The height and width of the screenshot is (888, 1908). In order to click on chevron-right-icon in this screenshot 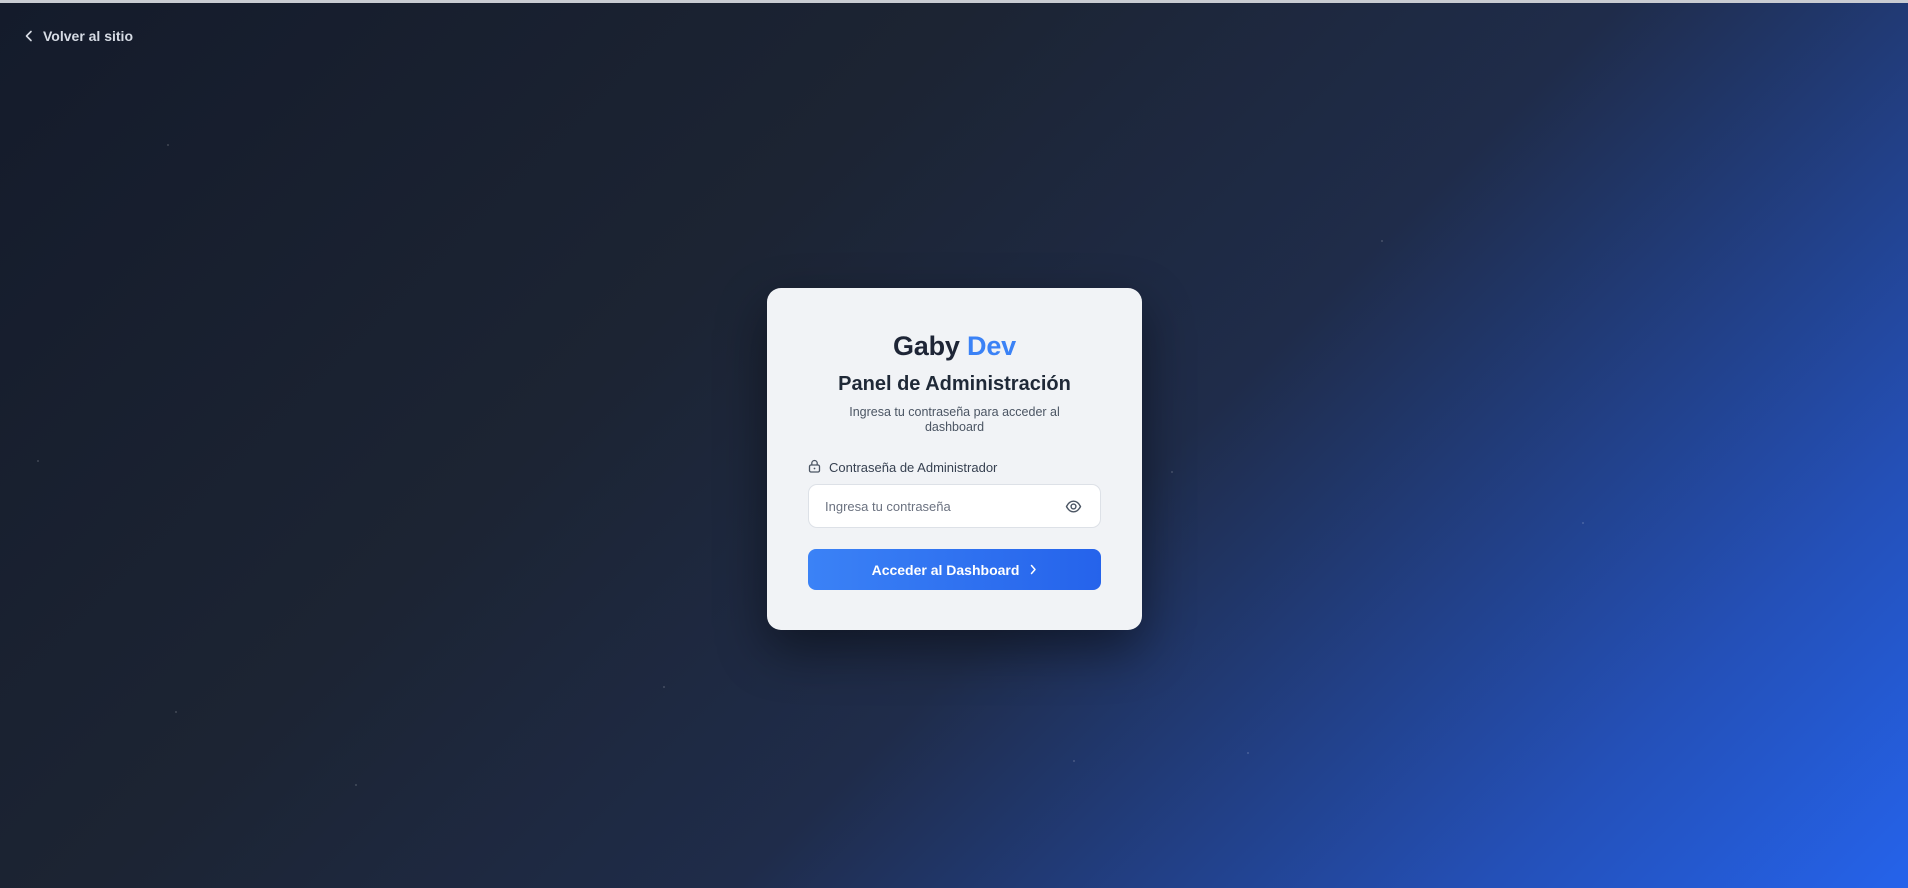, I will do `click(1033, 570)`.